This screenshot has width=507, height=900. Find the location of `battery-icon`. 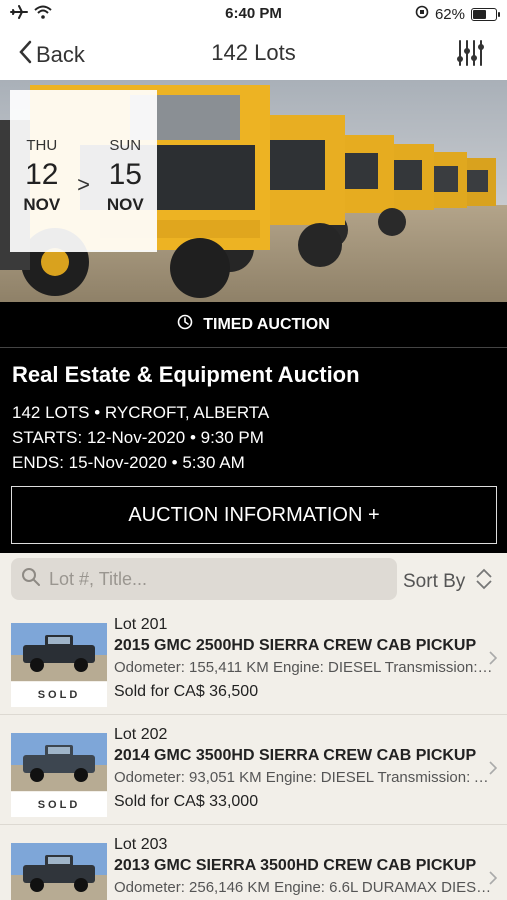

battery-icon is located at coordinates (485, 14).